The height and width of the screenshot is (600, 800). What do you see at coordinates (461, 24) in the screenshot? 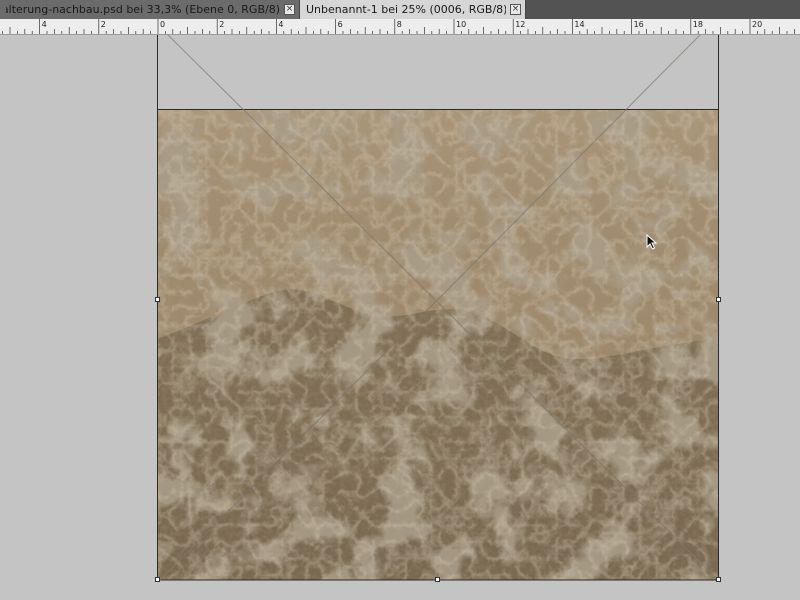
I see `ruler-label: 10` at bounding box center [461, 24].